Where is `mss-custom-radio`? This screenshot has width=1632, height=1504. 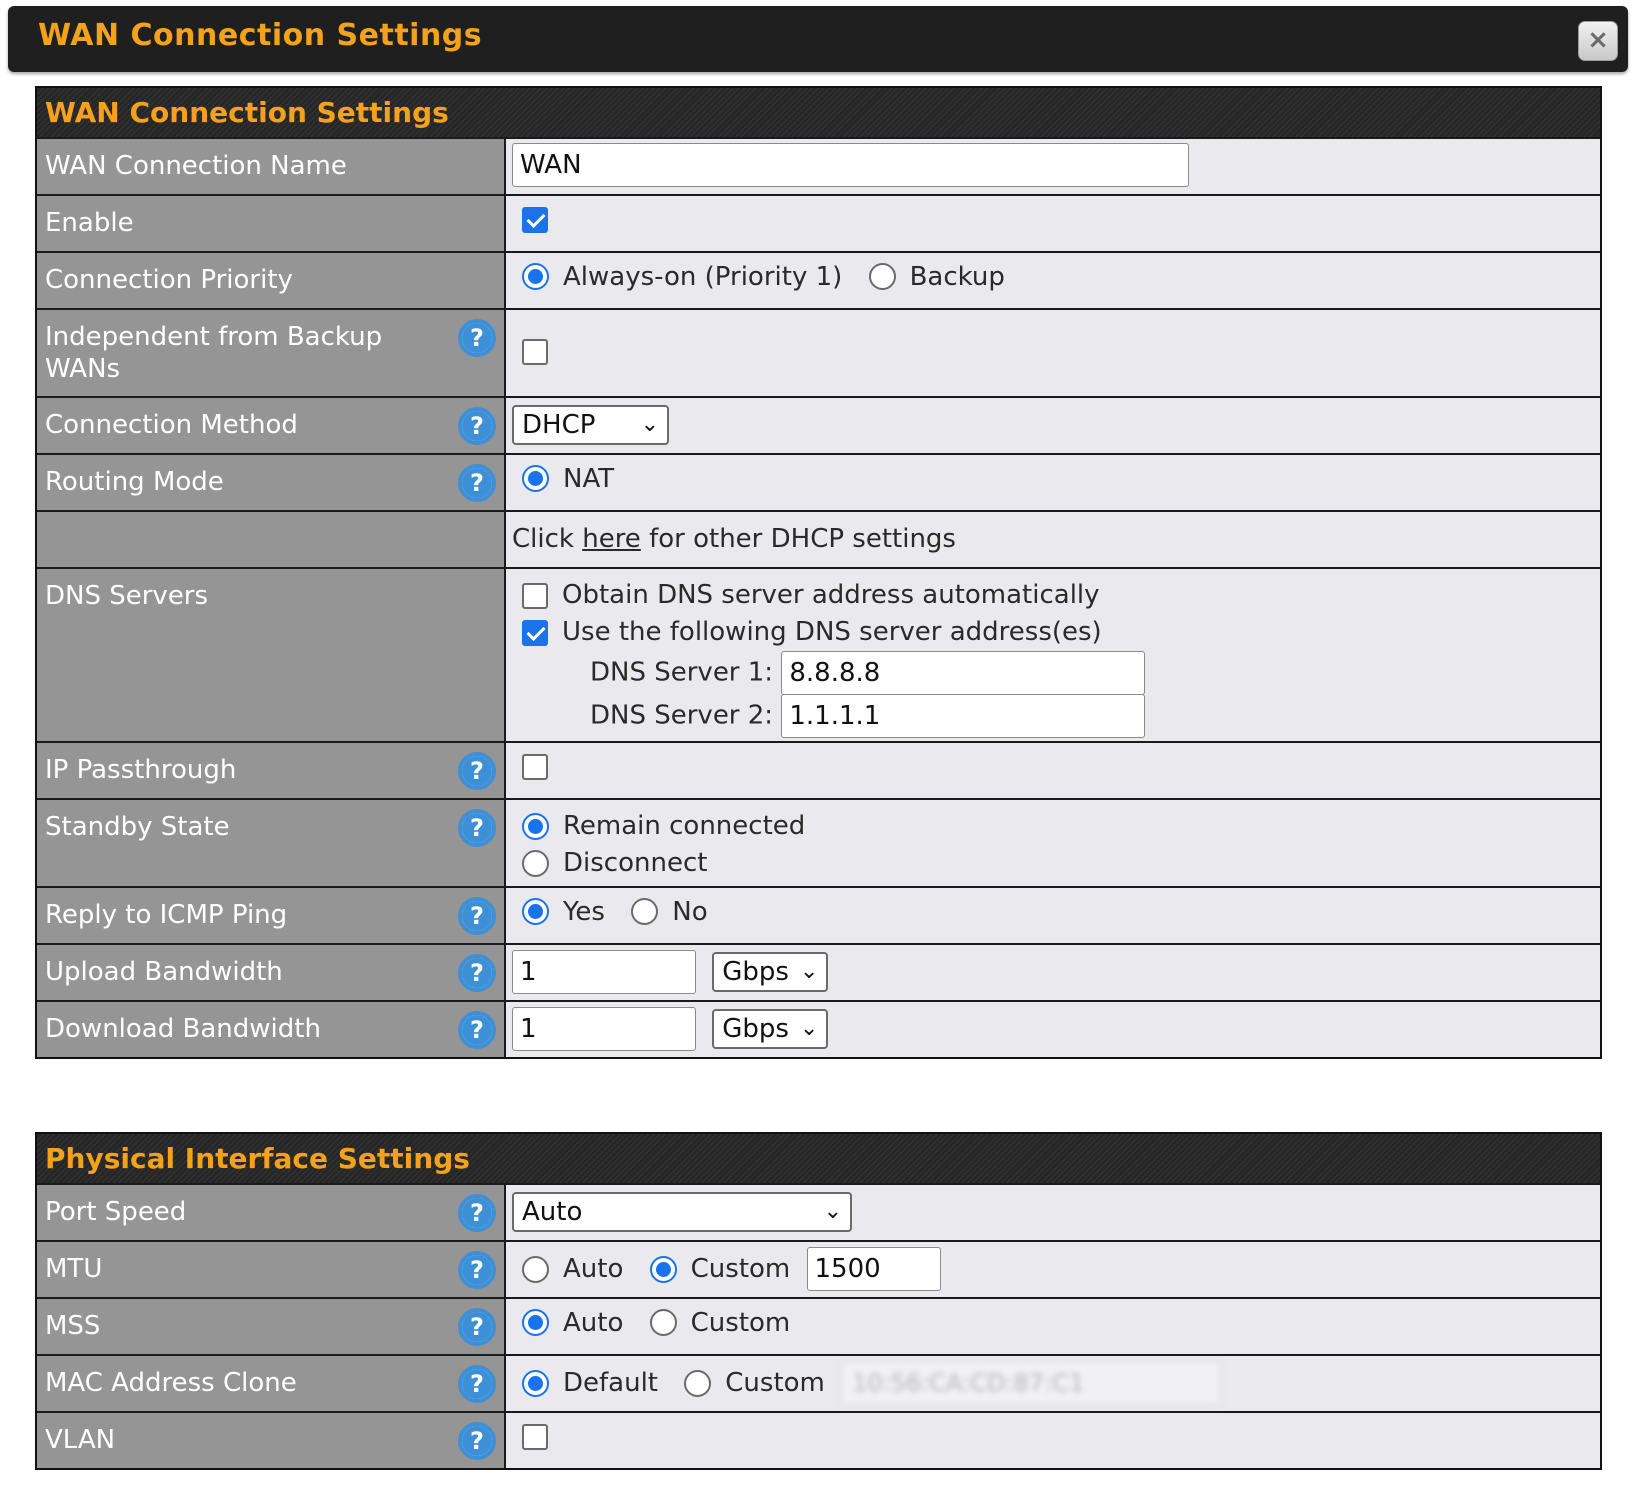
mss-custom-radio is located at coordinates (663, 1322).